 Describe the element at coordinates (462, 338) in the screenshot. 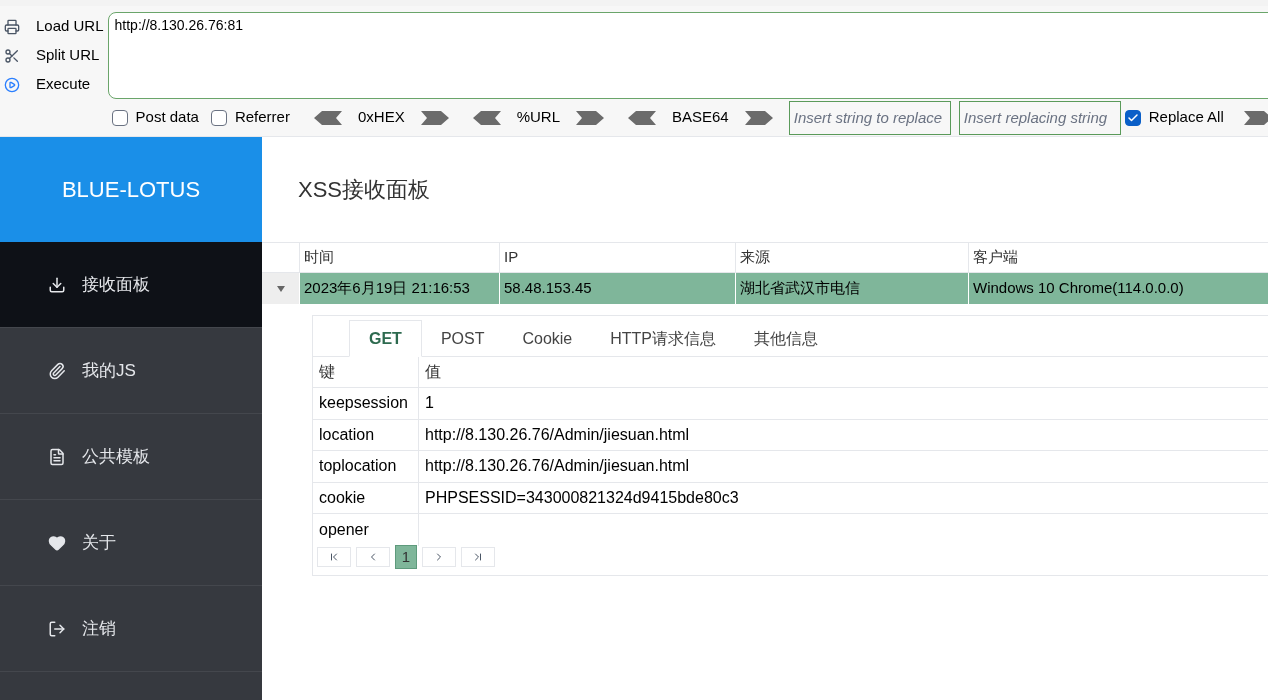

I see `detail-tab: POST` at that location.